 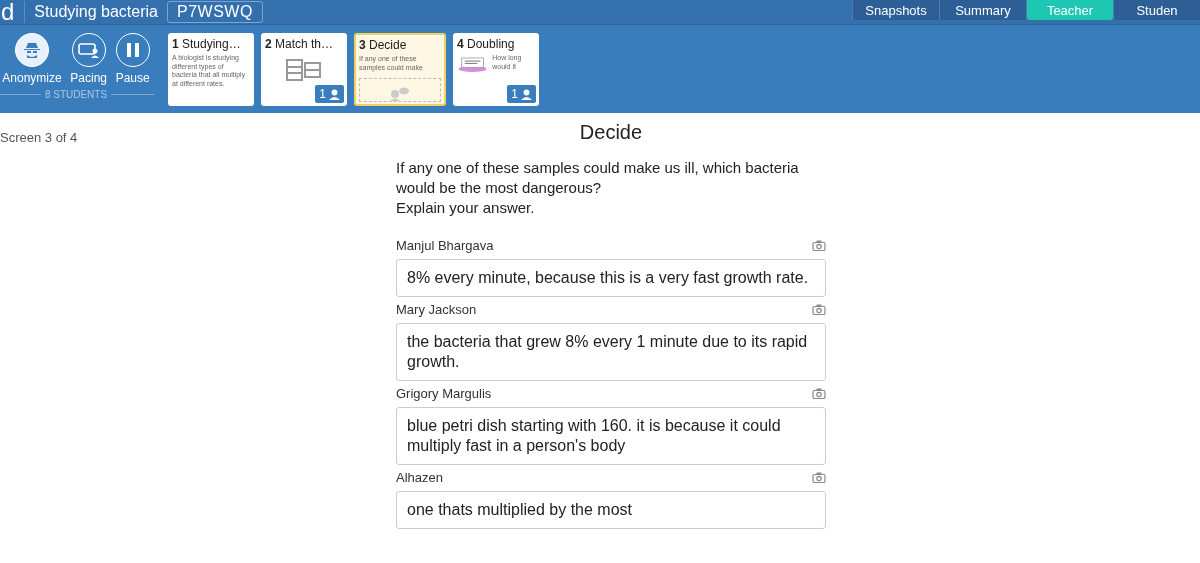 I want to click on question-instruction: Explain your answer., so click(x=466, y=208).